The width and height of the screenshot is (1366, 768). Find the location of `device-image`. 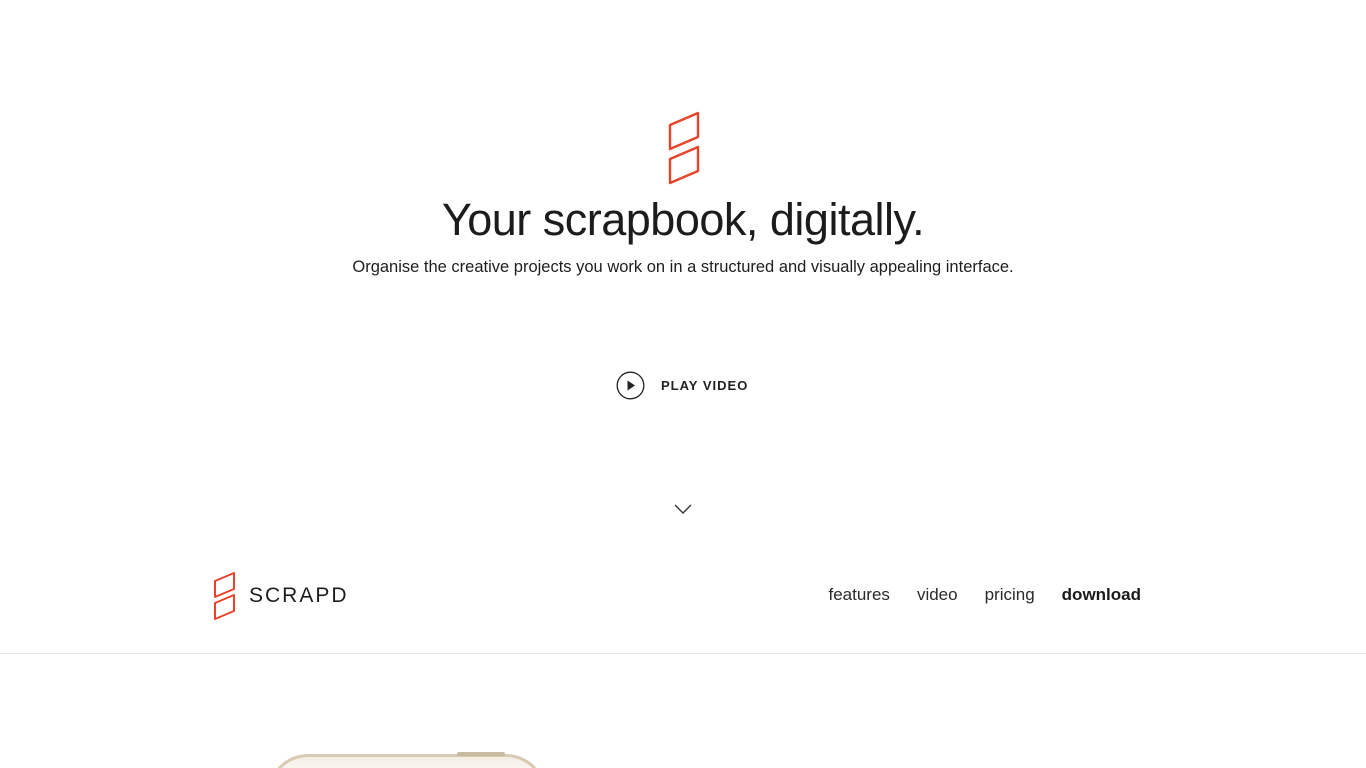

device-image is located at coordinates (407, 761).